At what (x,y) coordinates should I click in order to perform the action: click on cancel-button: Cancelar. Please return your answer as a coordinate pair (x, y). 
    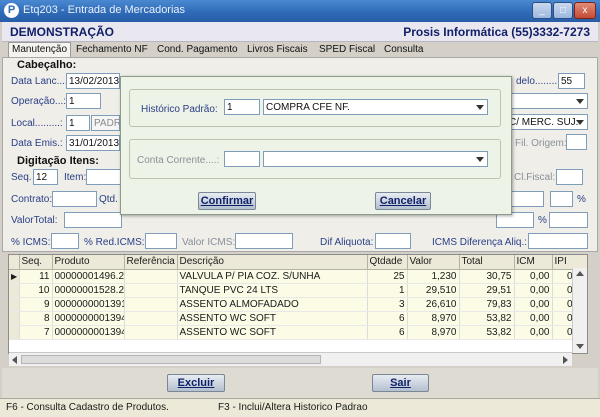
    Looking at the image, I should click on (403, 201).